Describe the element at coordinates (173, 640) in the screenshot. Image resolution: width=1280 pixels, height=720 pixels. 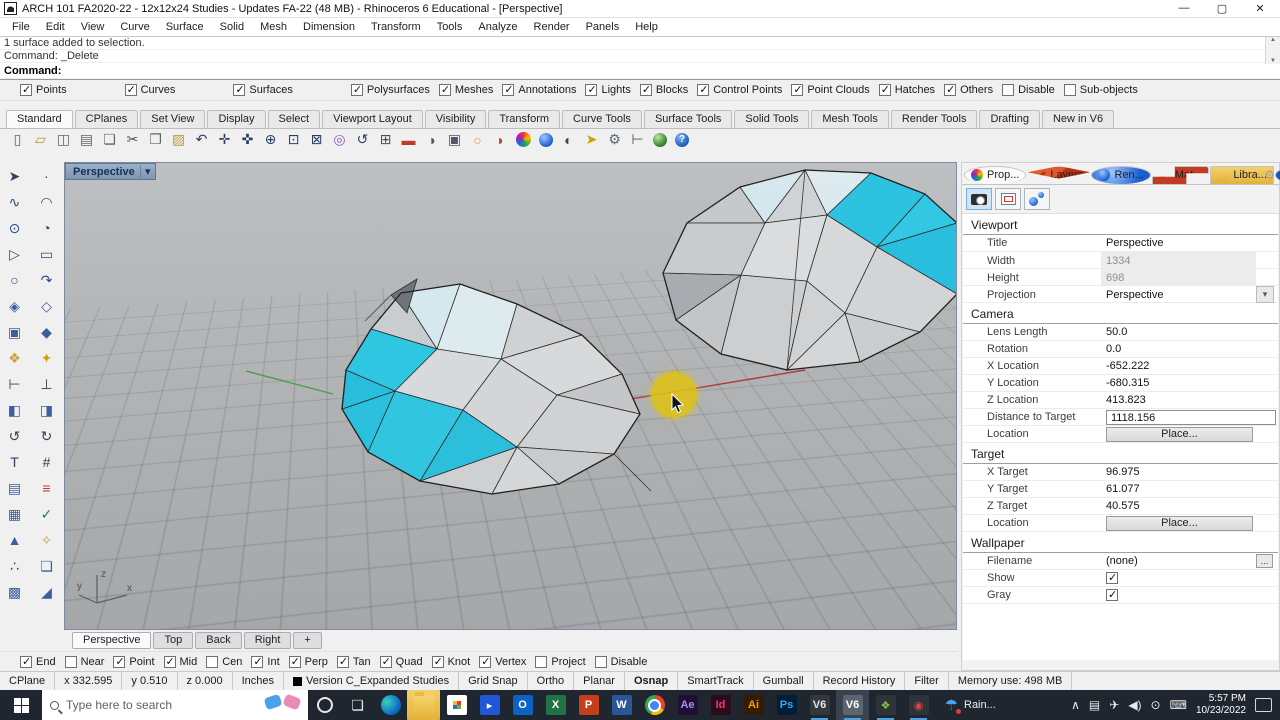
I see `viewport-tab-top: Top` at that location.